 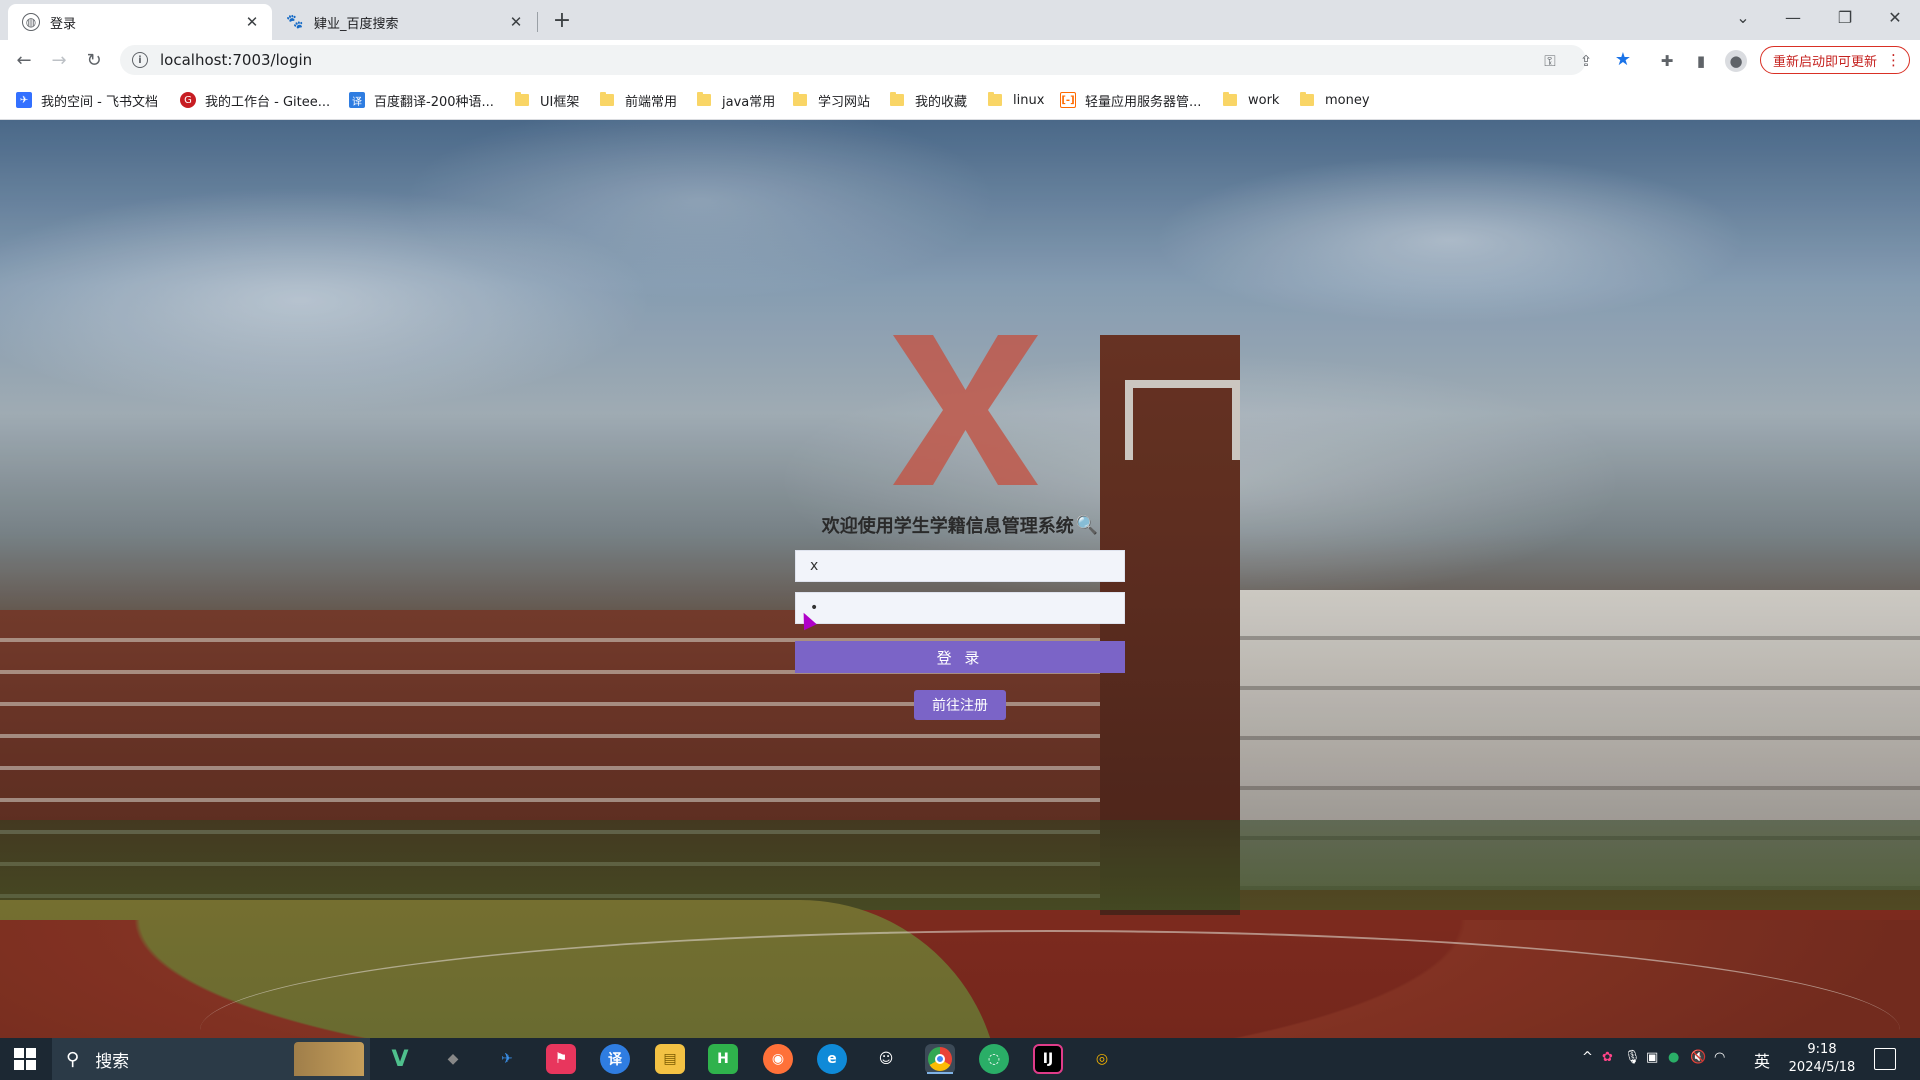 What do you see at coordinates (1016, 100) in the screenshot?
I see `bookmark-folder-linux: linux` at bounding box center [1016, 100].